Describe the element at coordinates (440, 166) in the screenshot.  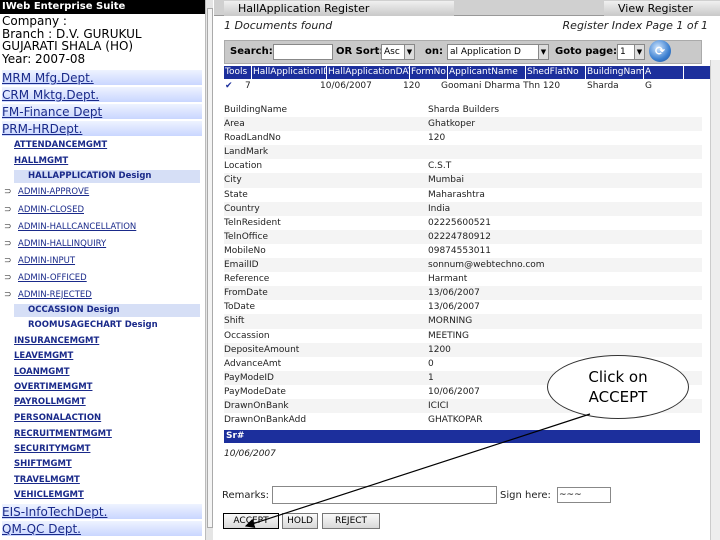
I see `detail-value: C.S.T` at that location.